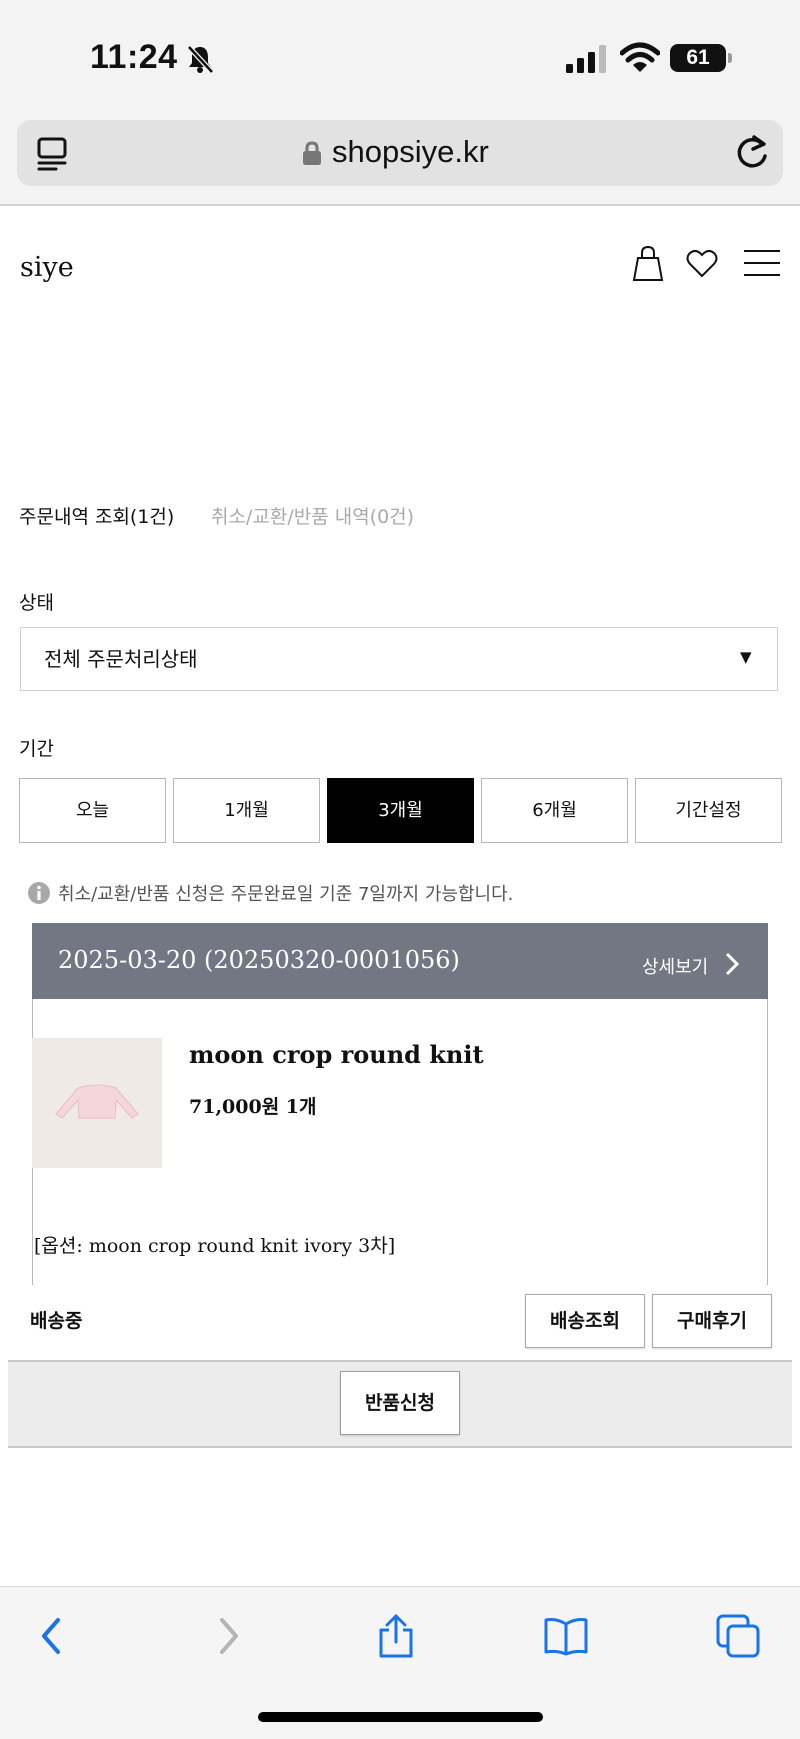 The width and height of the screenshot is (800, 1739). What do you see at coordinates (400, 1403) in the screenshot?
I see `return-request-button: 반품신청` at bounding box center [400, 1403].